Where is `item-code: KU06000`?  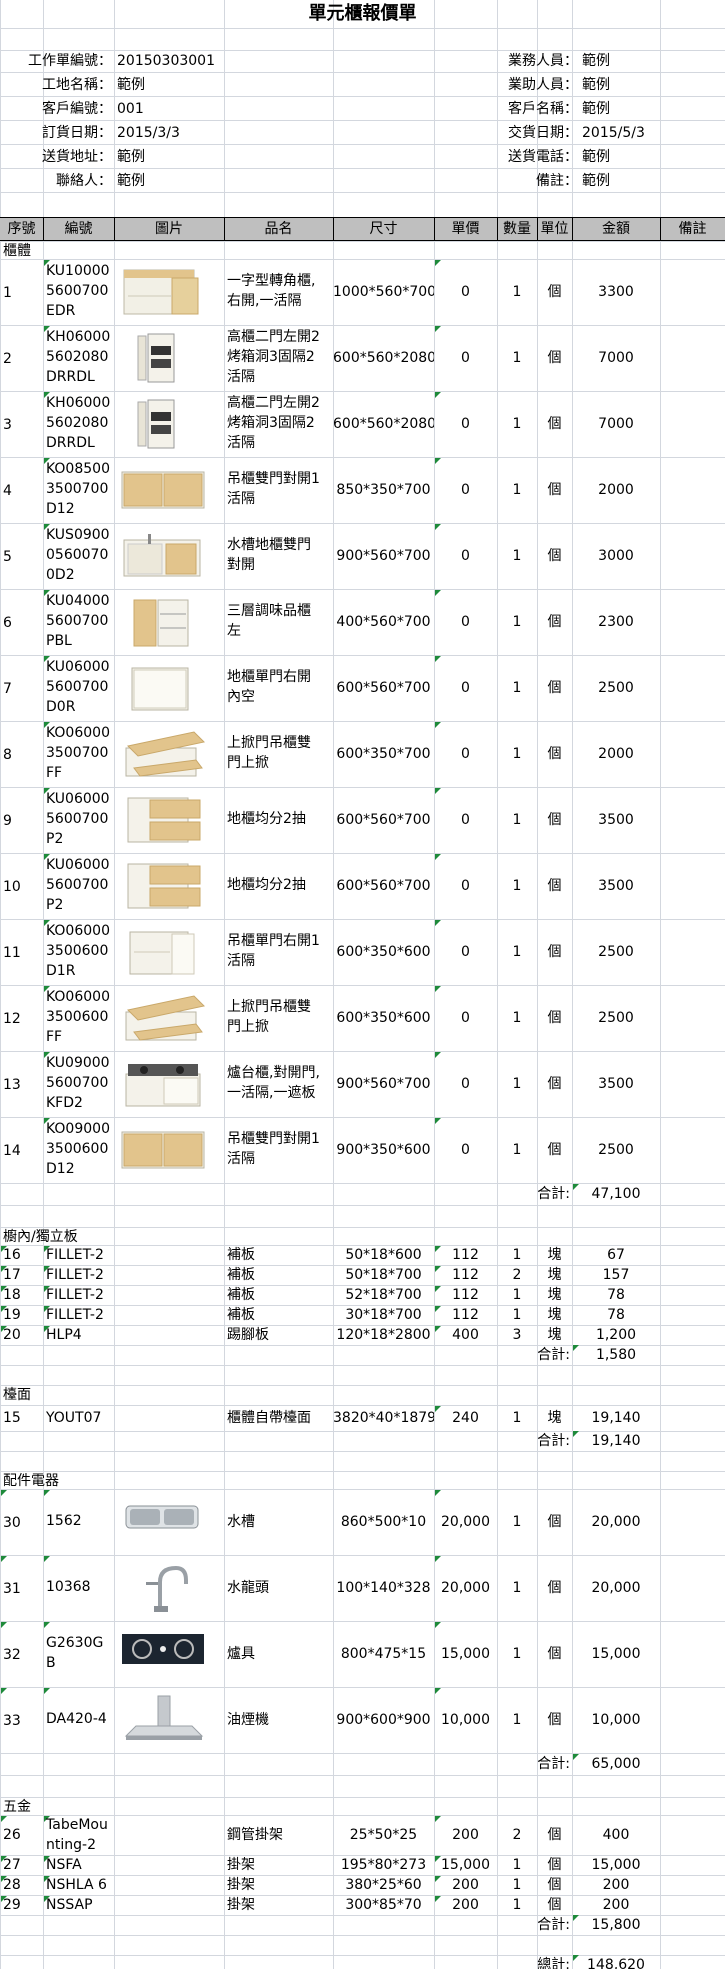
item-code: KU06000 is located at coordinates (78, 799).